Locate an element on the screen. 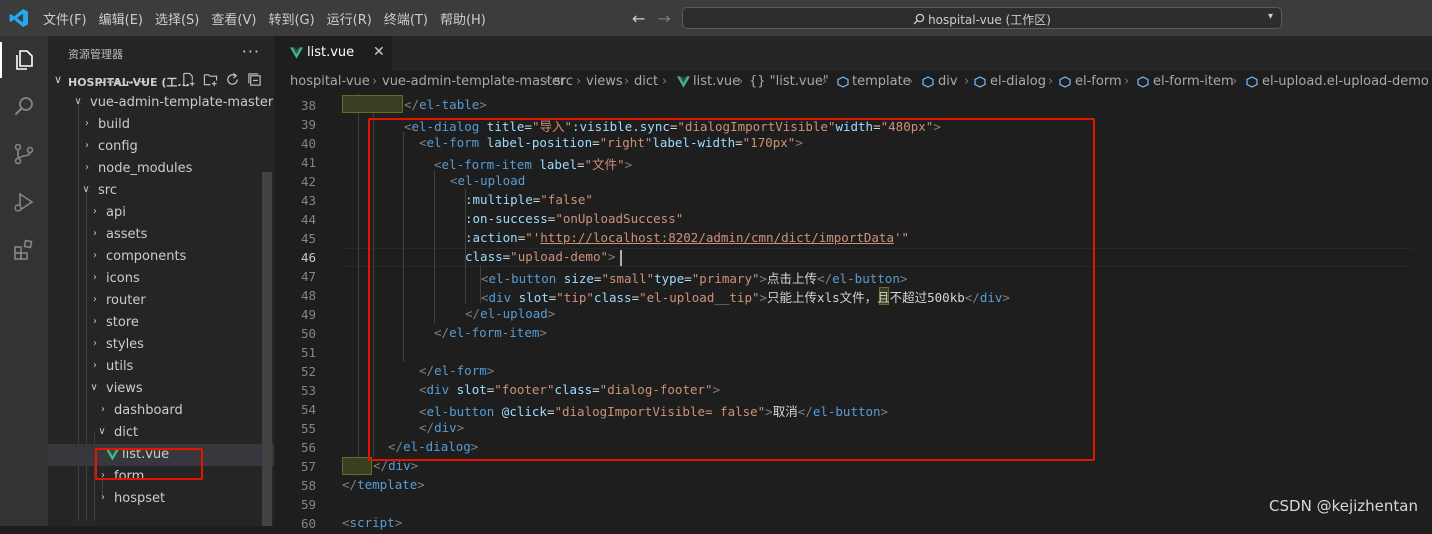 The image size is (1432, 534). menu-edit: 编辑(E) is located at coordinates (121, 18).